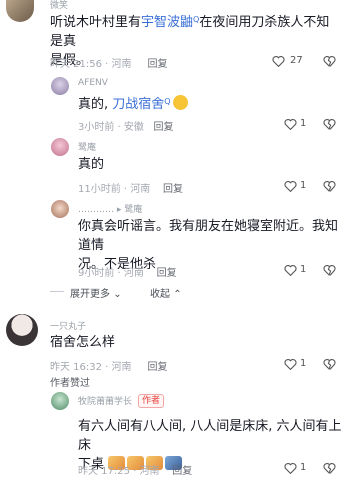 The width and height of the screenshot is (350, 480). What do you see at coordinates (70, 383) in the screenshot?
I see `author-liked-label: 作者赞过` at bounding box center [70, 383].